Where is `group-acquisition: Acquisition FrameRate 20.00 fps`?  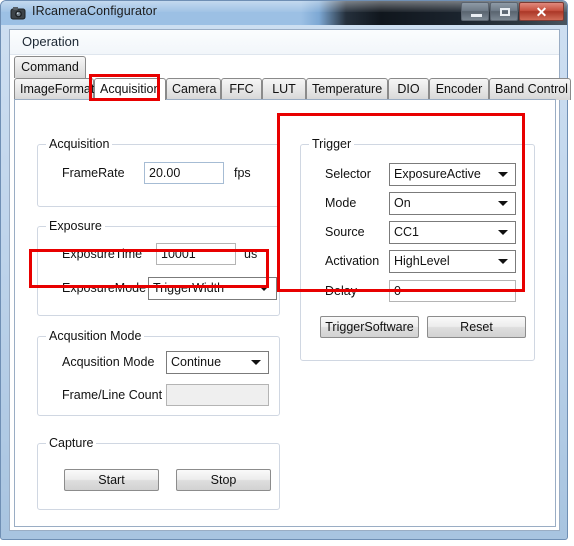
group-acquisition: Acquisition FrameRate 20.00 fps is located at coordinates (158, 172).